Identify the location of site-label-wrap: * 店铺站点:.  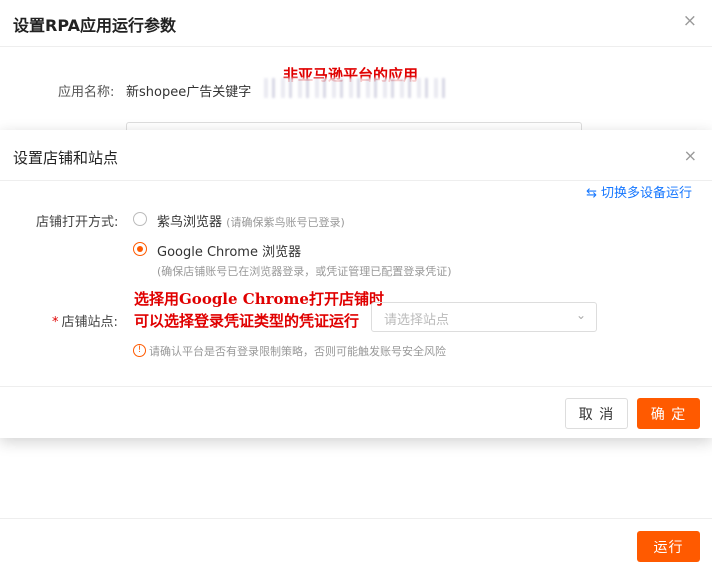
(85, 320).